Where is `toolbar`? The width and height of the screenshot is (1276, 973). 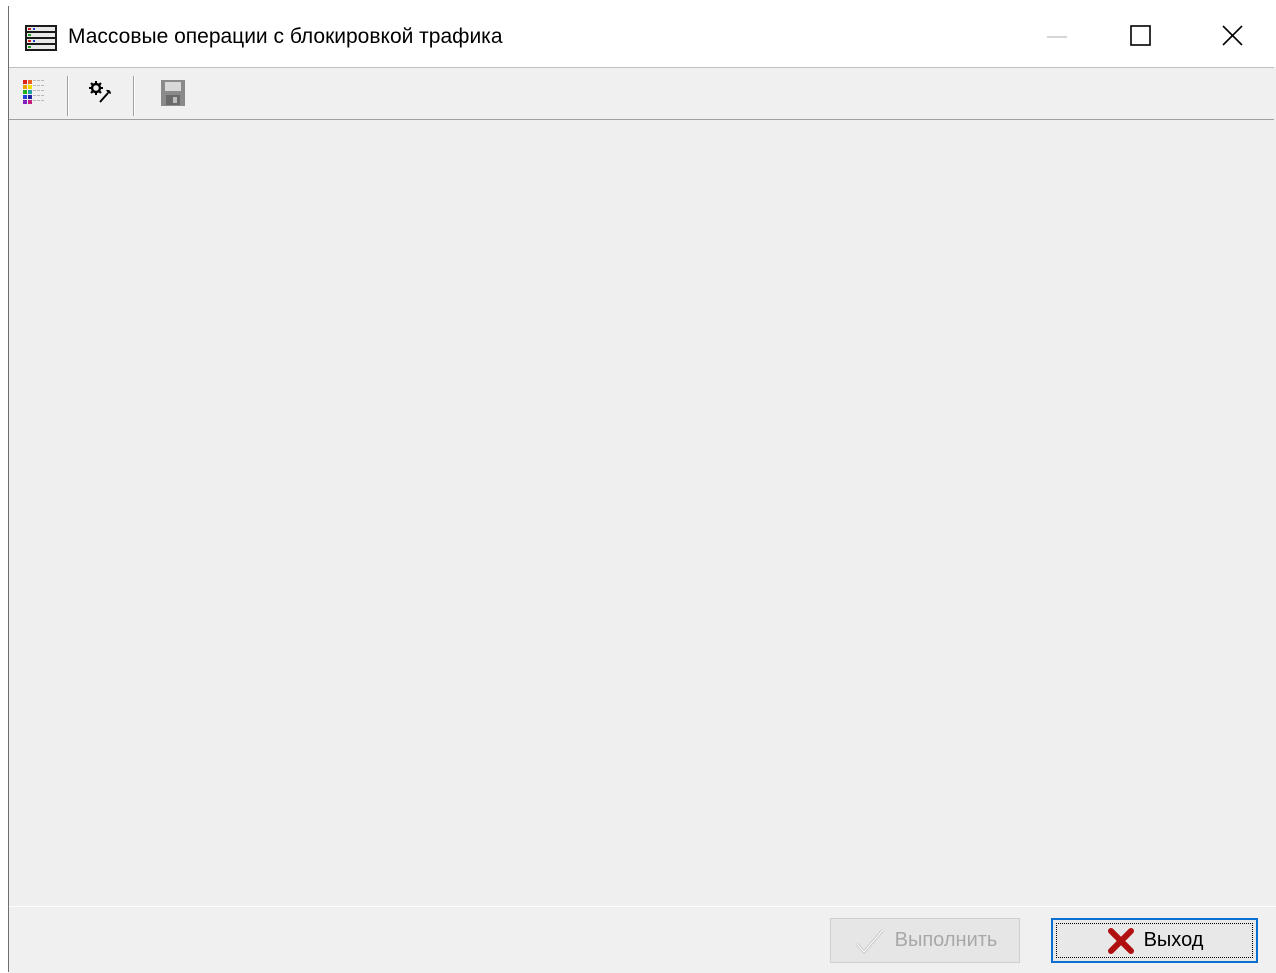 toolbar is located at coordinates (641, 93).